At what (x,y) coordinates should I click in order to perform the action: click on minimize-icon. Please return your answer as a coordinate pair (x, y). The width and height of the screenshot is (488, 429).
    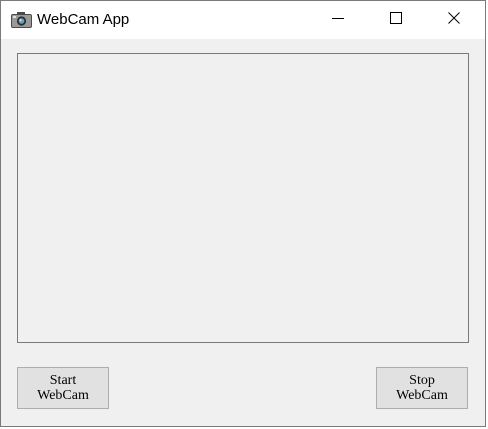
    Looking at the image, I should click on (338, 20).